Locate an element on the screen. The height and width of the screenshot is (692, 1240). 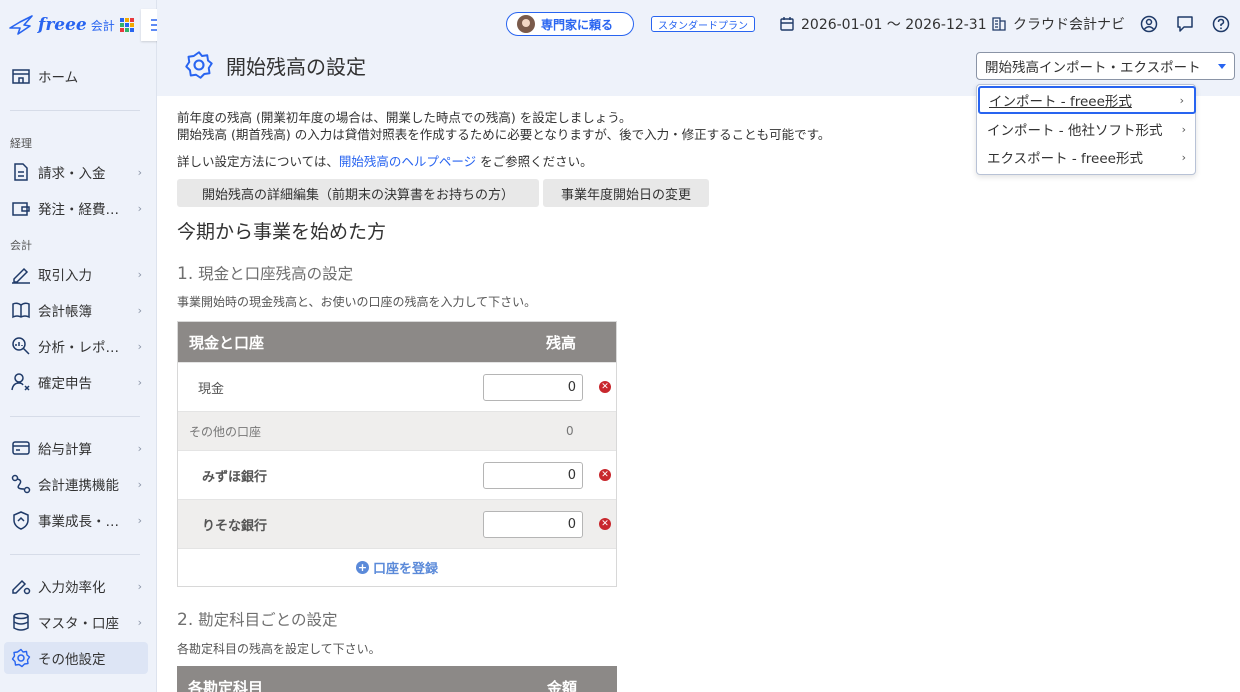
logo-dots is located at coordinates (126, 25).